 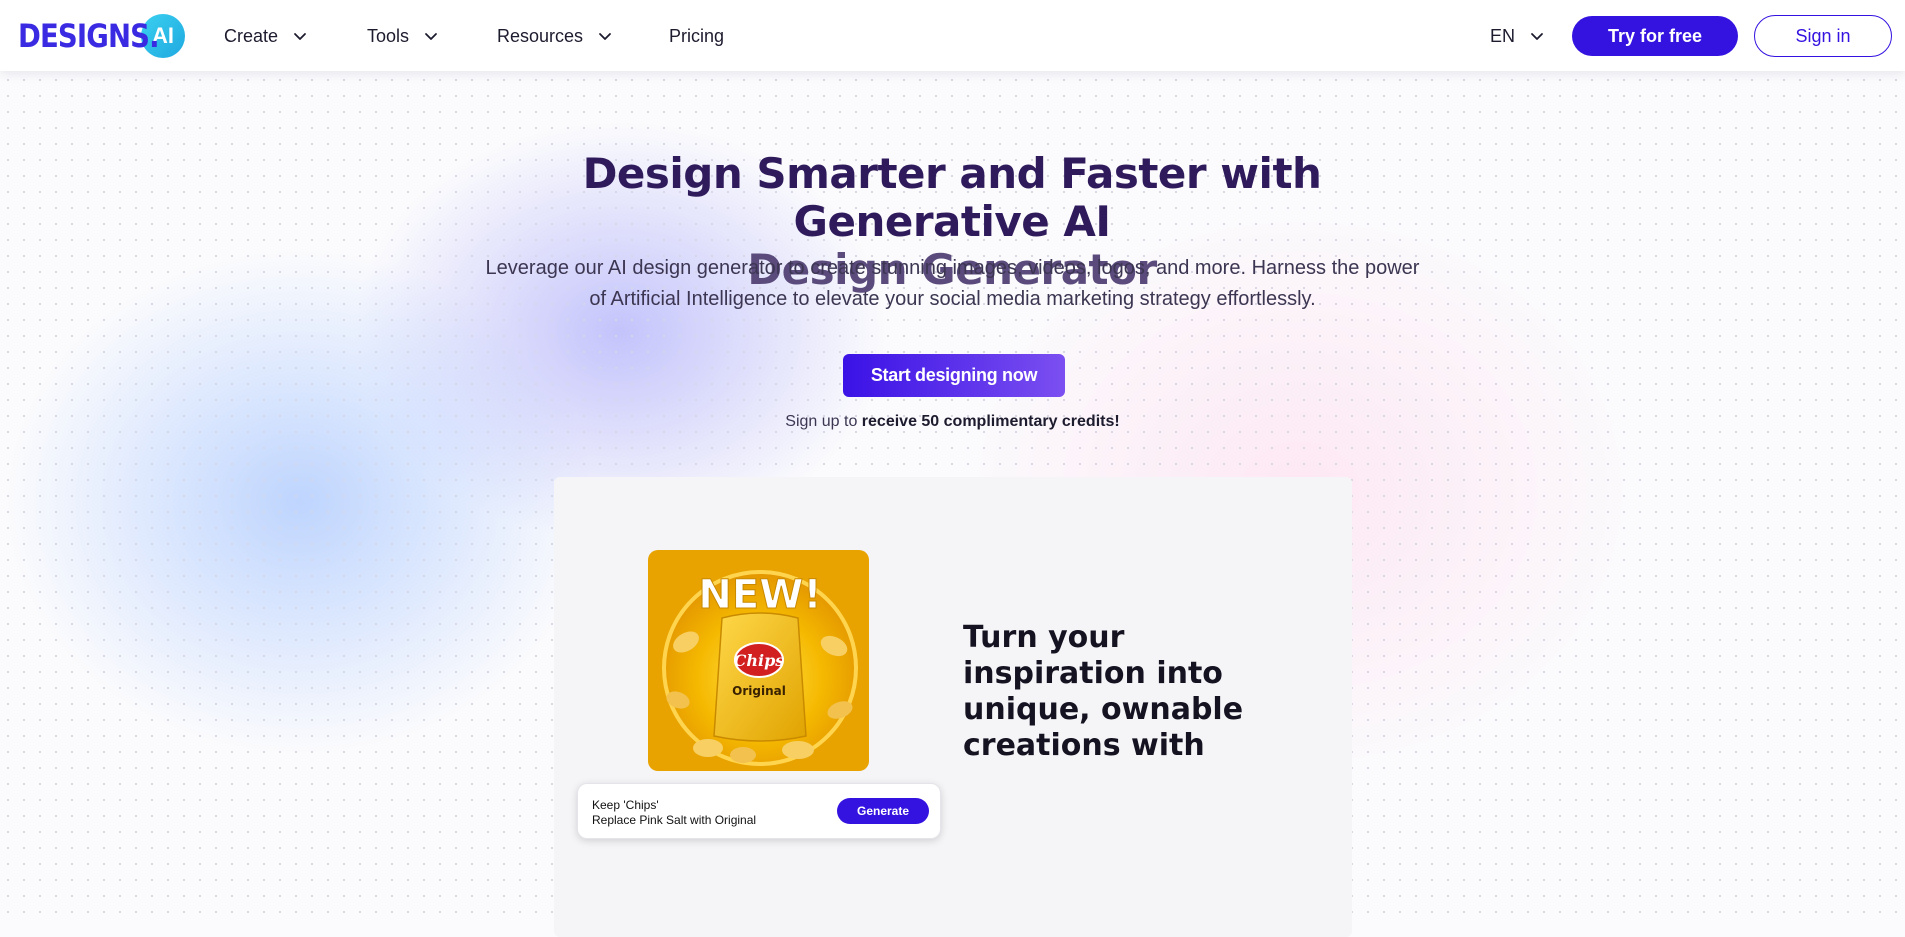 I want to click on nav-create: Create, so click(x=267, y=36).